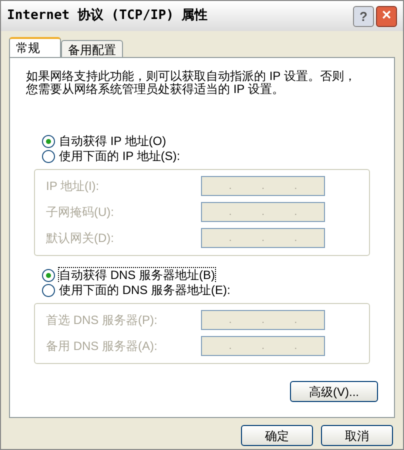 The height and width of the screenshot is (450, 404). I want to click on tab: 常规, so click(35, 47).